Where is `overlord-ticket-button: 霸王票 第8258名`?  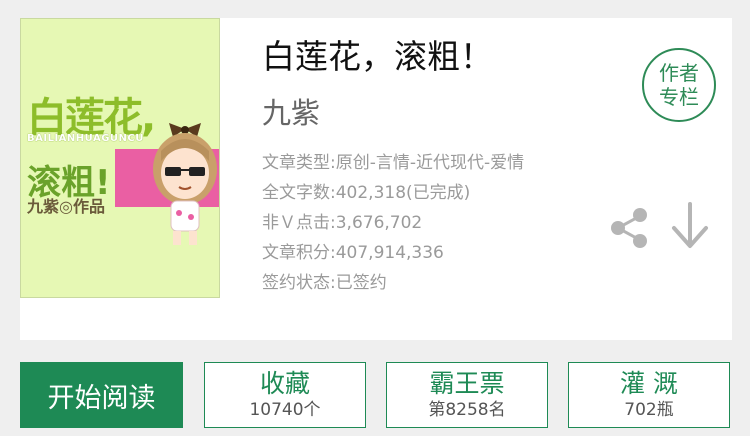
overlord-ticket-button: 霸王票 第8258名 is located at coordinates (467, 395).